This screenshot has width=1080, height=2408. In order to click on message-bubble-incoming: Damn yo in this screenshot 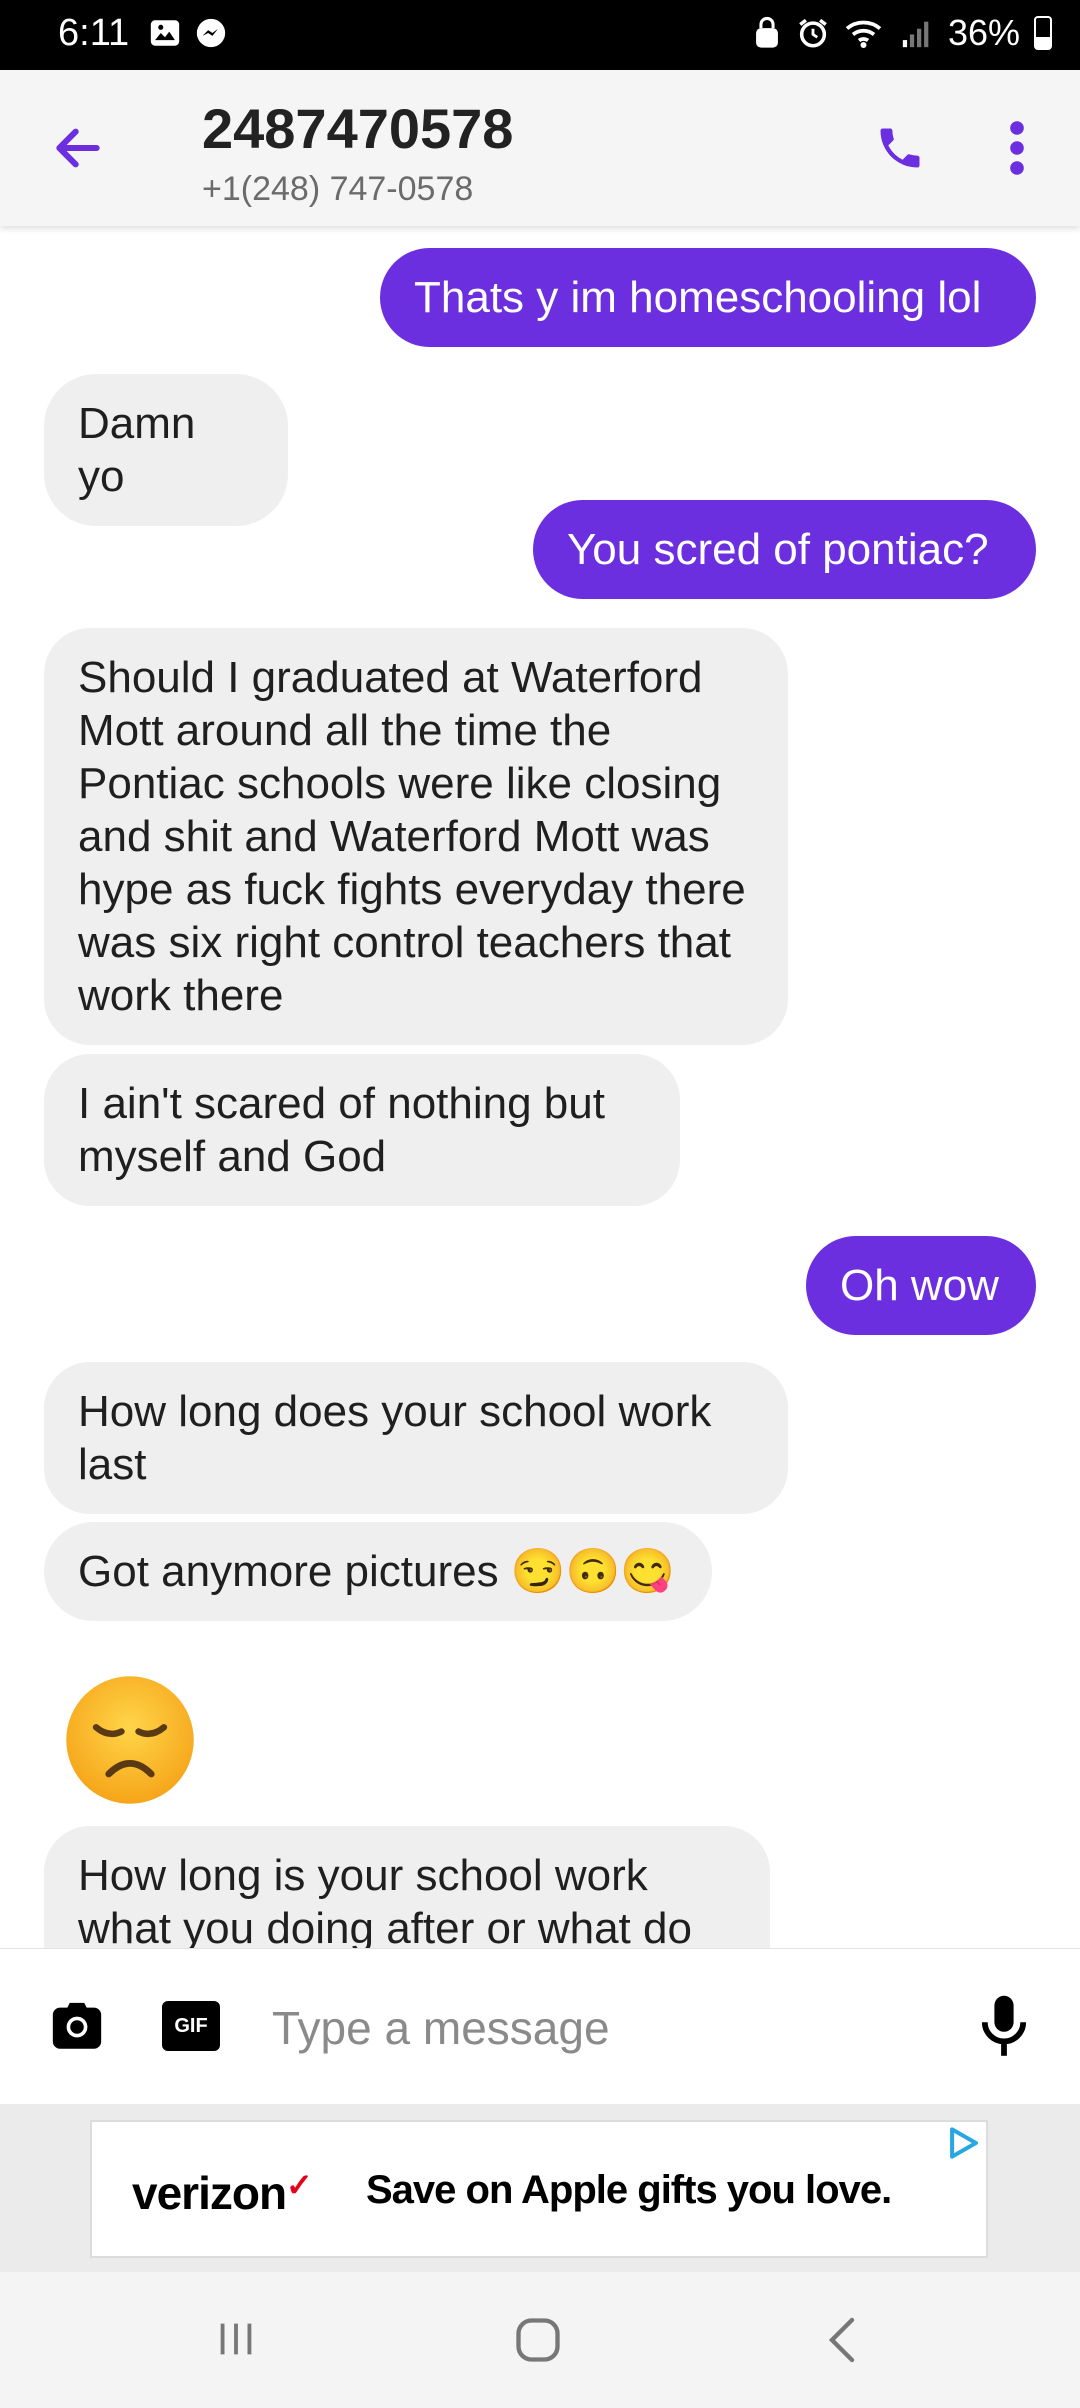, I will do `click(166, 450)`.